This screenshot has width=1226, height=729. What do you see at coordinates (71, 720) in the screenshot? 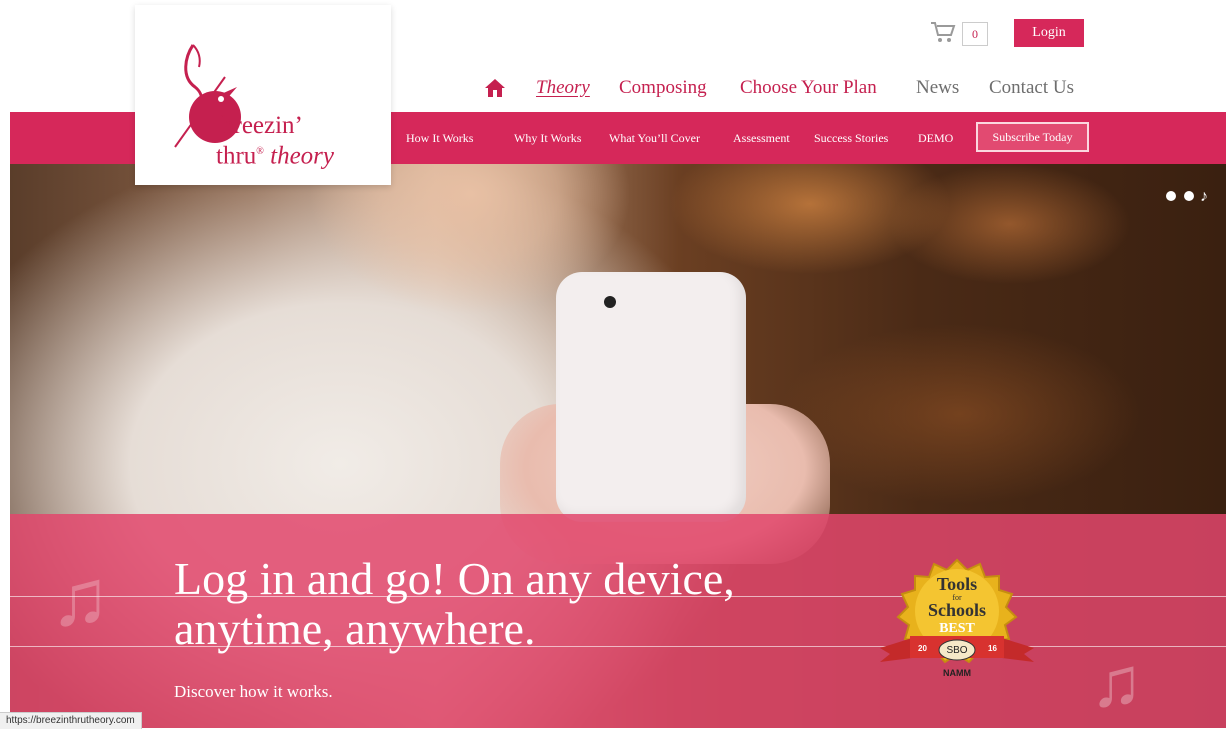
I see `status-bar-url: https://breezinthrutheory.com` at bounding box center [71, 720].